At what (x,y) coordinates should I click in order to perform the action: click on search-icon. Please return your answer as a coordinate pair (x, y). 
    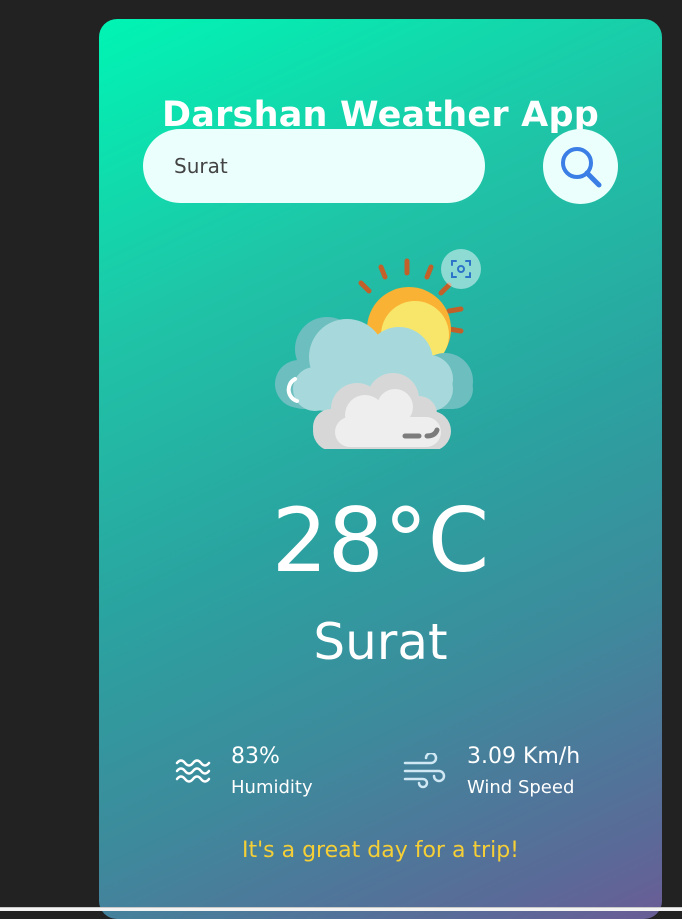
    Looking at the image, I should click on (580, 166).